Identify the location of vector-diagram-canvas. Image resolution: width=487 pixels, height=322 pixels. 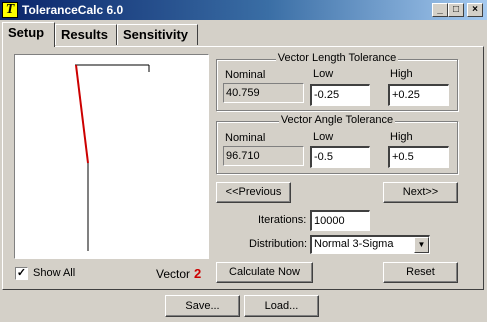
(112, 157).